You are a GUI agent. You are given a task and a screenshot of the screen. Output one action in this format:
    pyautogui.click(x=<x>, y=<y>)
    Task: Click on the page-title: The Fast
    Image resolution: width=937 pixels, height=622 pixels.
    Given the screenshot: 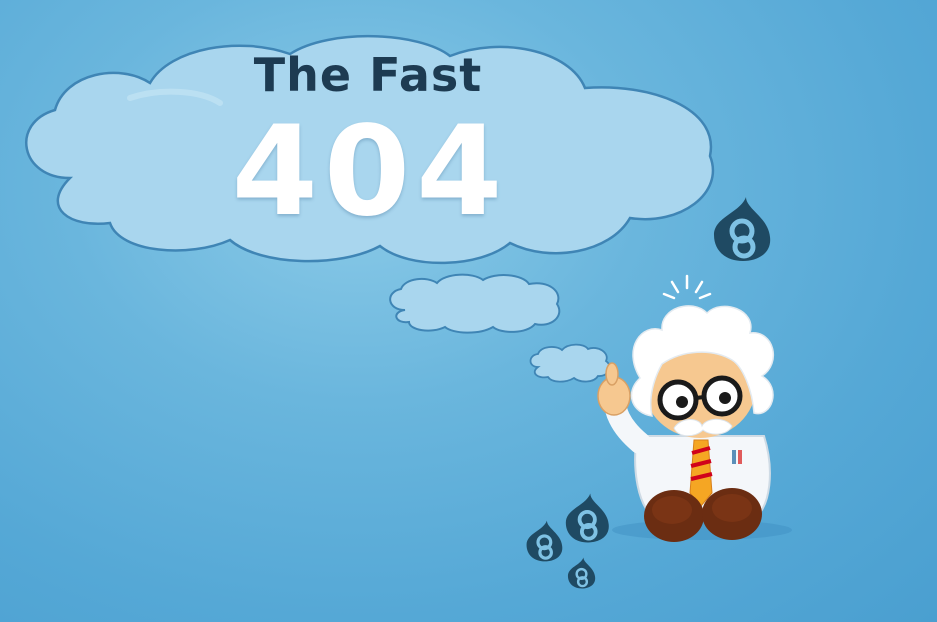 What is the action you would take?
    pyautogui.click(x=368, y=75)
    